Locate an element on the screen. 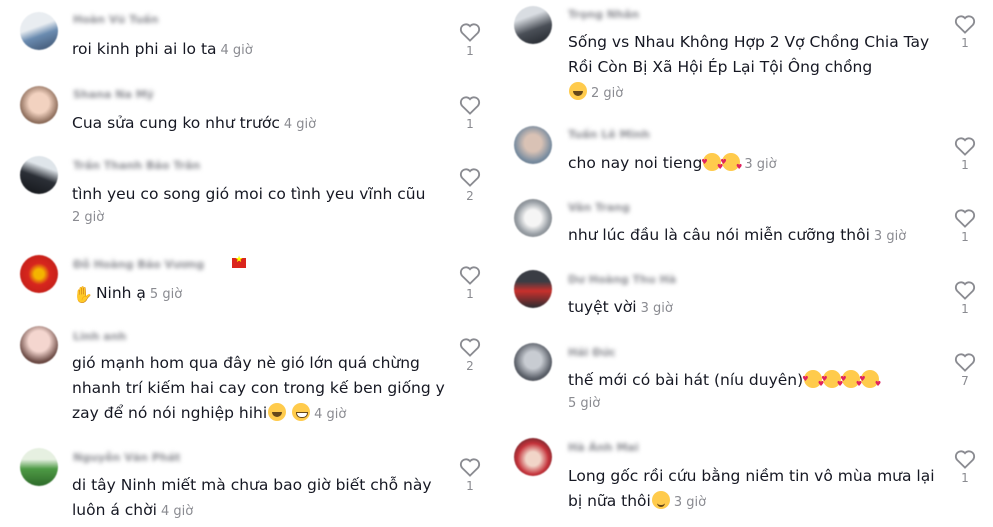 This screenshot has height=527, width=993. comment-text: Ninh ạ is located at coordinates (120, 293).